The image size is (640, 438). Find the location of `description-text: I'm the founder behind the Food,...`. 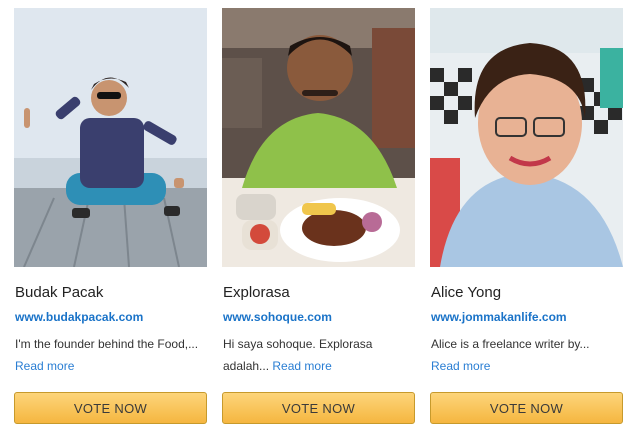

description-text: I'm the founder behind the Food,... is located at coordinates (107, 344).